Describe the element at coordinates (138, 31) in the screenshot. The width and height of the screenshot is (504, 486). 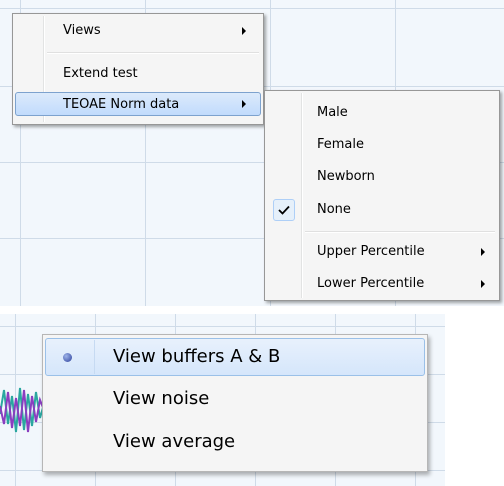
I see `menu-item-views: Views` at that location.